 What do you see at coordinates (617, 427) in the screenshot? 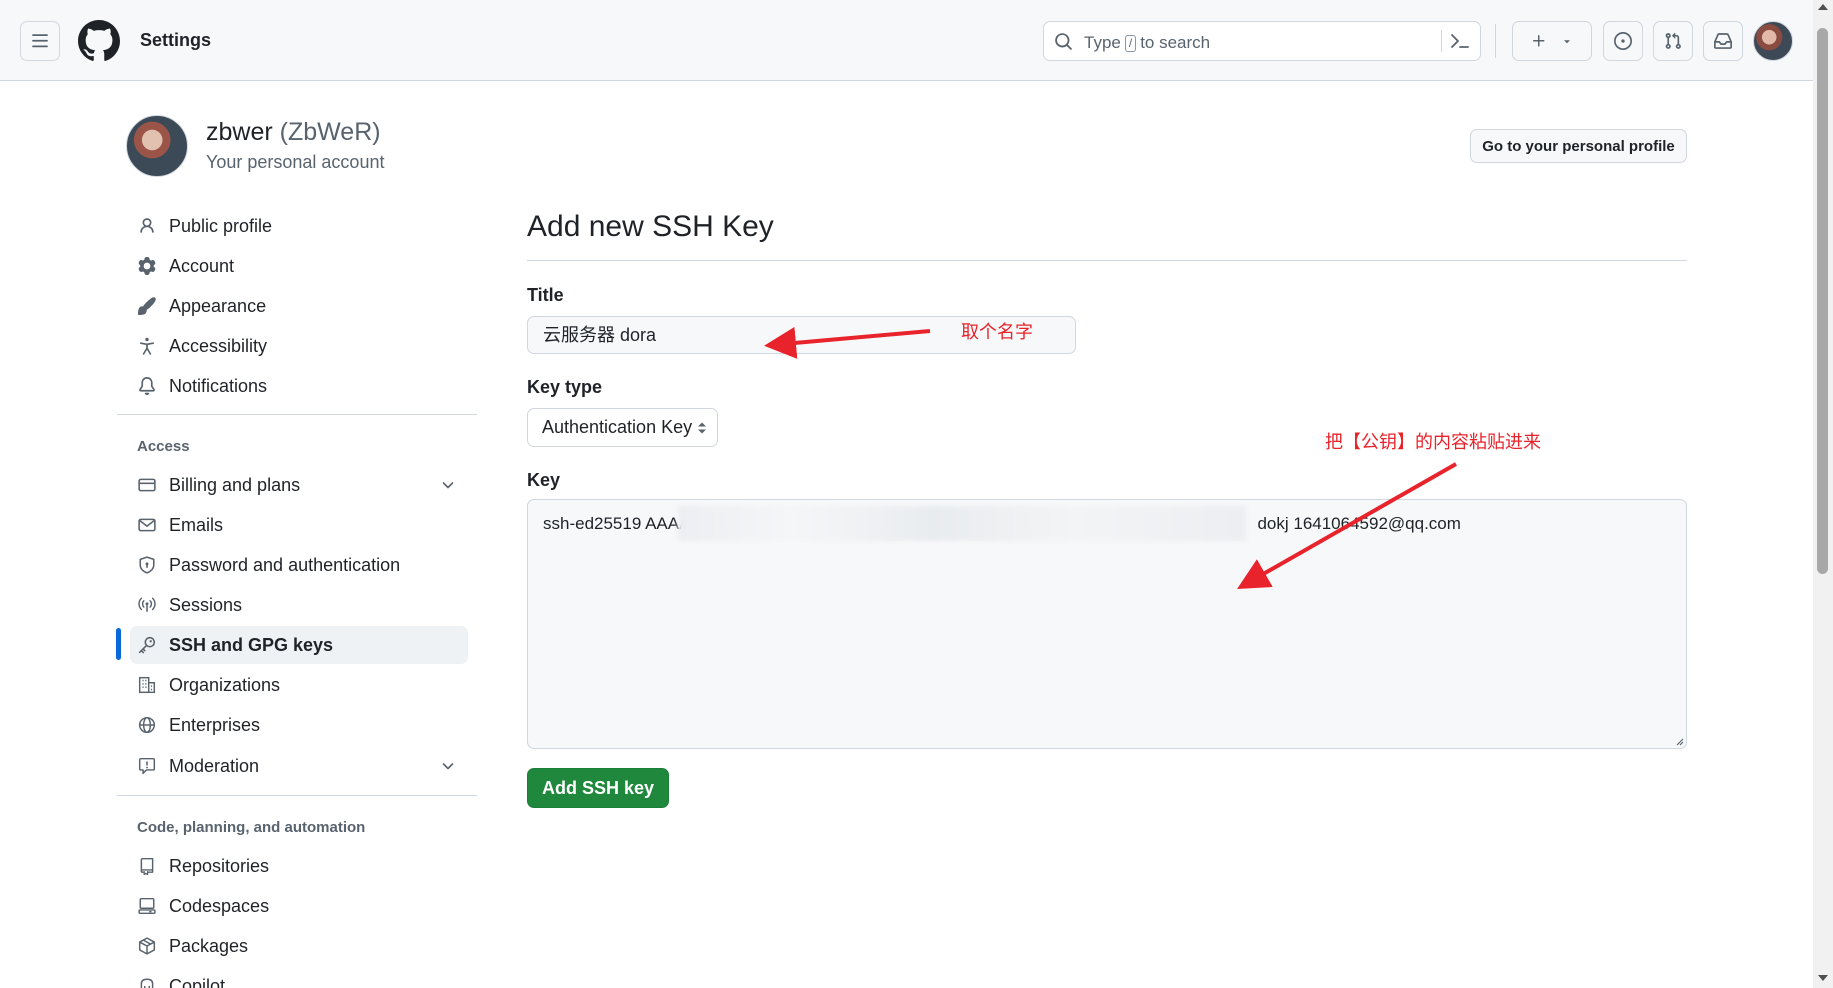
I see `key-type-value: Authentication Key` at bounding box center [617, 427].